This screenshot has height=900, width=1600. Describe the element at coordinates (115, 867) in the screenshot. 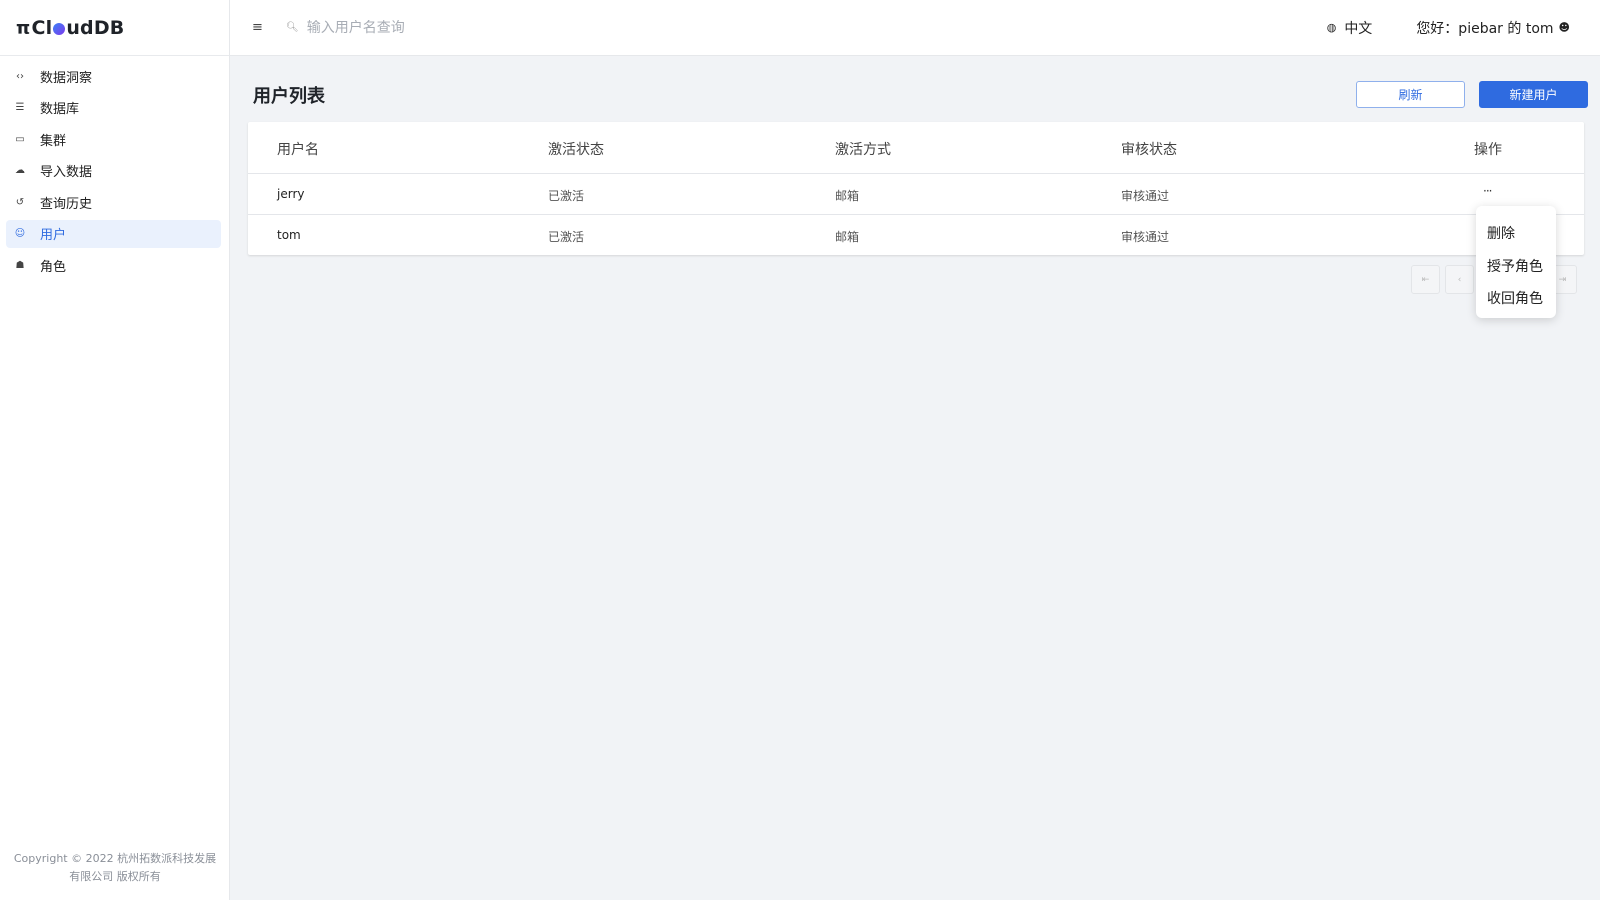

I see `copyright: Copyright © 2022 杭州拓数派科技发展有限公司 版权所有` at that location.